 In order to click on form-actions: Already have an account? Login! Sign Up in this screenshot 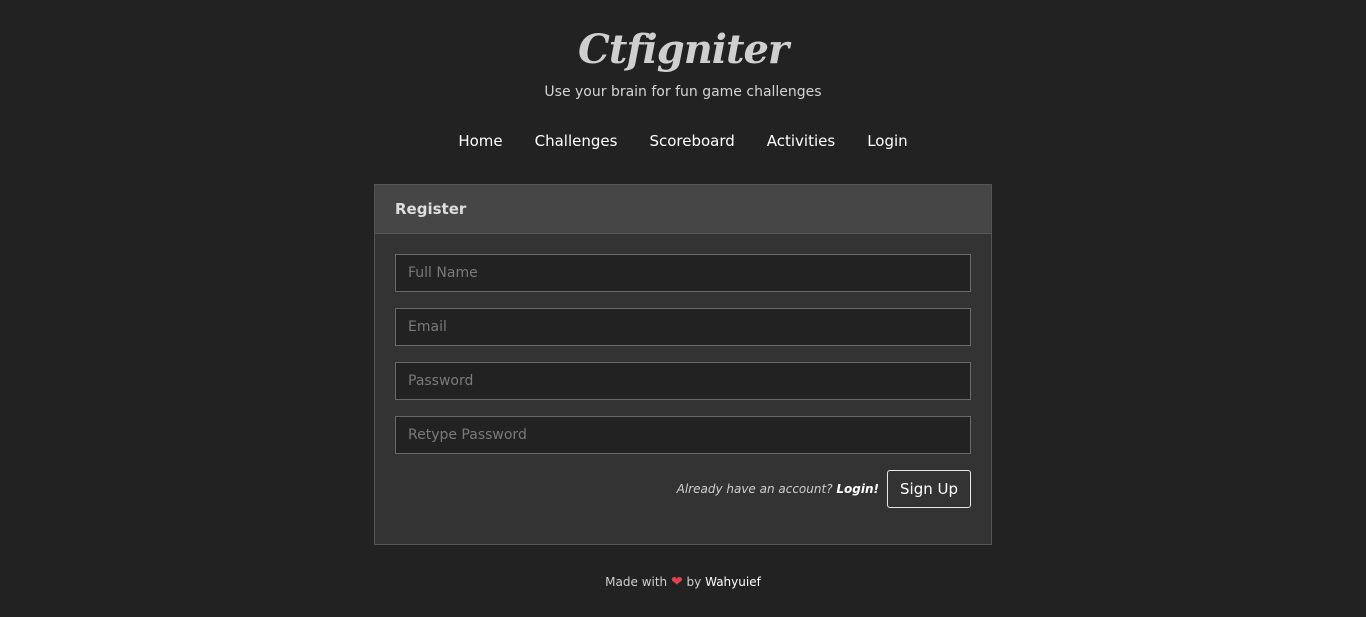, I will do `click(683, 489)`.